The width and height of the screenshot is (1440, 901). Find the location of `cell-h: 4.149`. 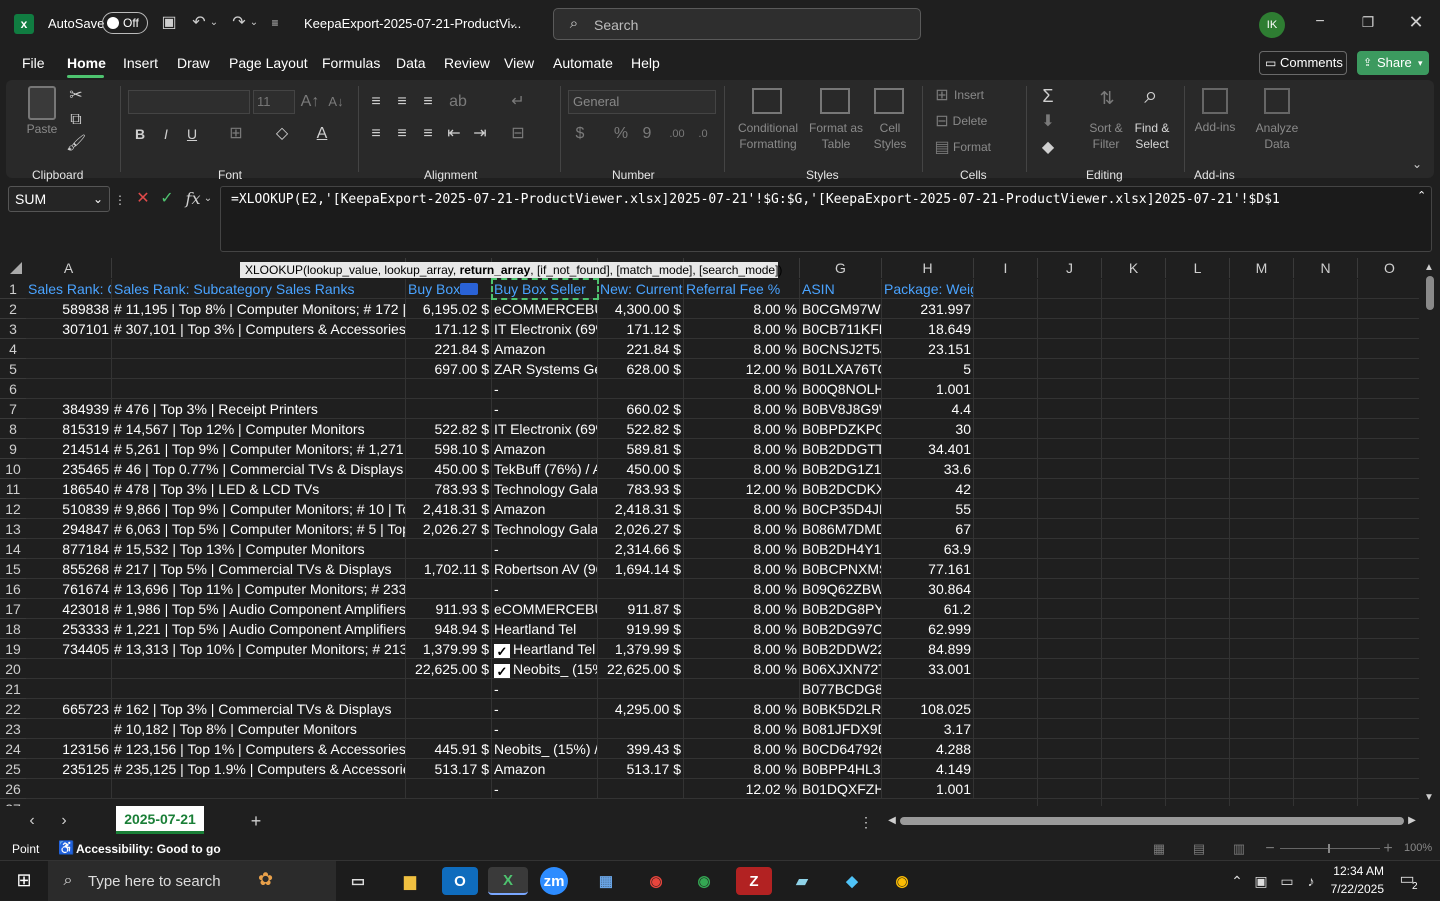

cell-h: 4.149 is located at coordinates (928, 769).